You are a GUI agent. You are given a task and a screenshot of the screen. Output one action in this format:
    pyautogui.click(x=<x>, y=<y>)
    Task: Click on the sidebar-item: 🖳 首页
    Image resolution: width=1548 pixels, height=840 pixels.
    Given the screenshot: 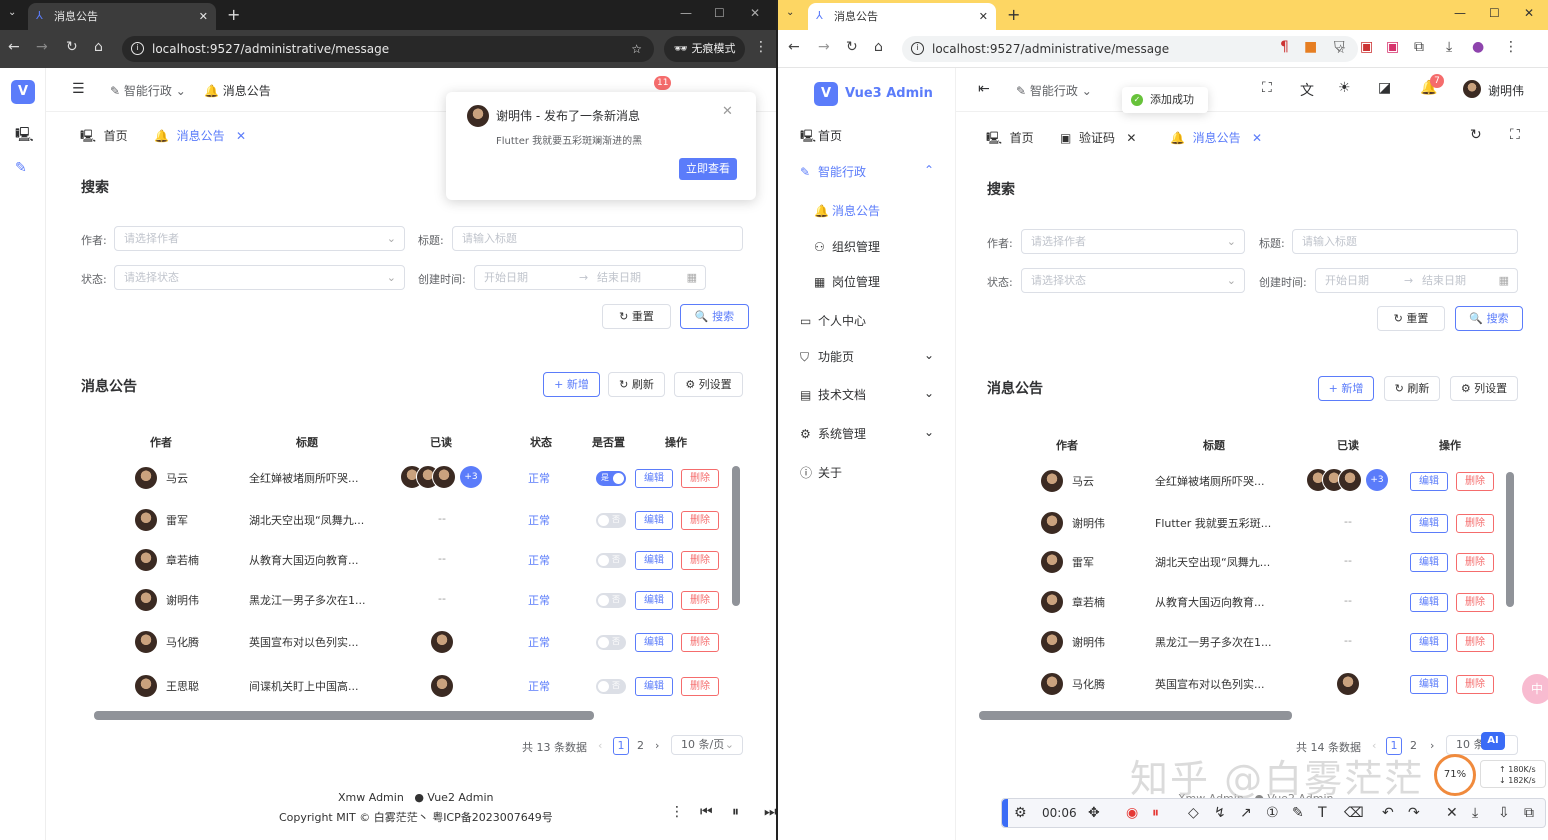 What is the action you would take?
    pyautogui.click(x=867, y=137)
    